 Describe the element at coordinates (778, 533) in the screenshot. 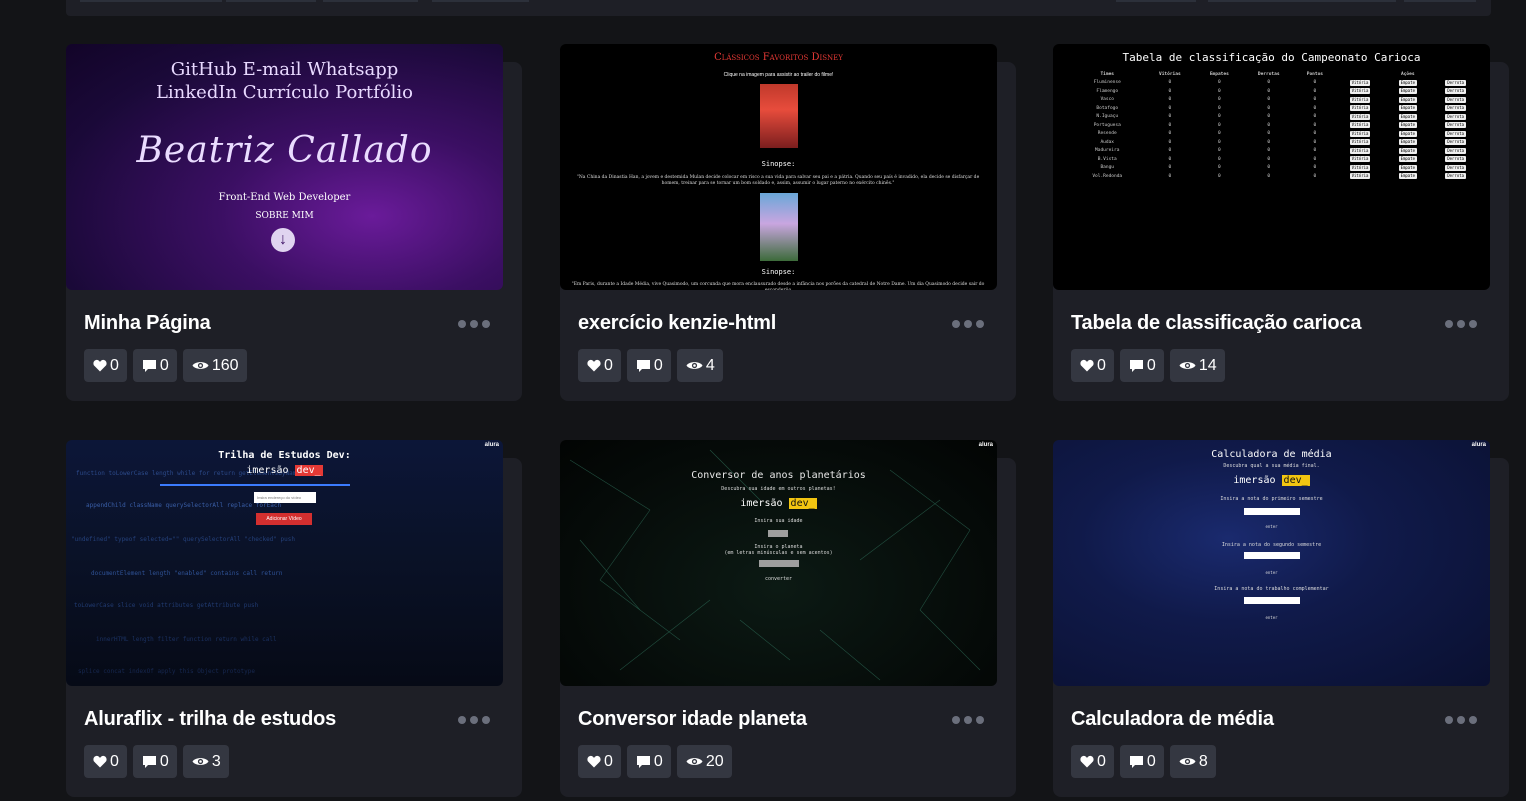

I see `age-input` at that location.